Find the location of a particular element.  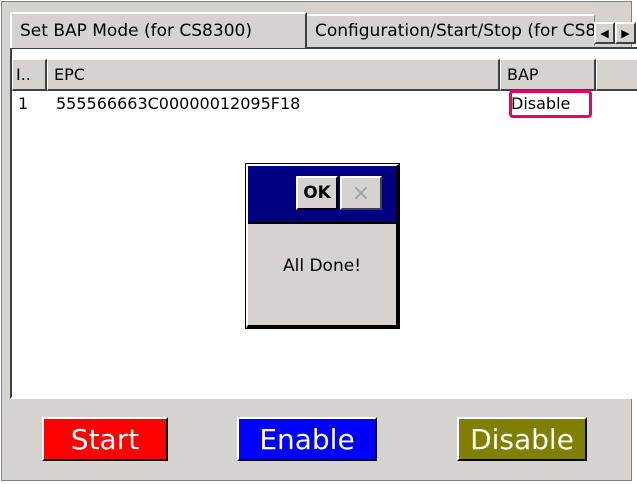

column-header-bap: BAP is located at coordinates (548, 75).